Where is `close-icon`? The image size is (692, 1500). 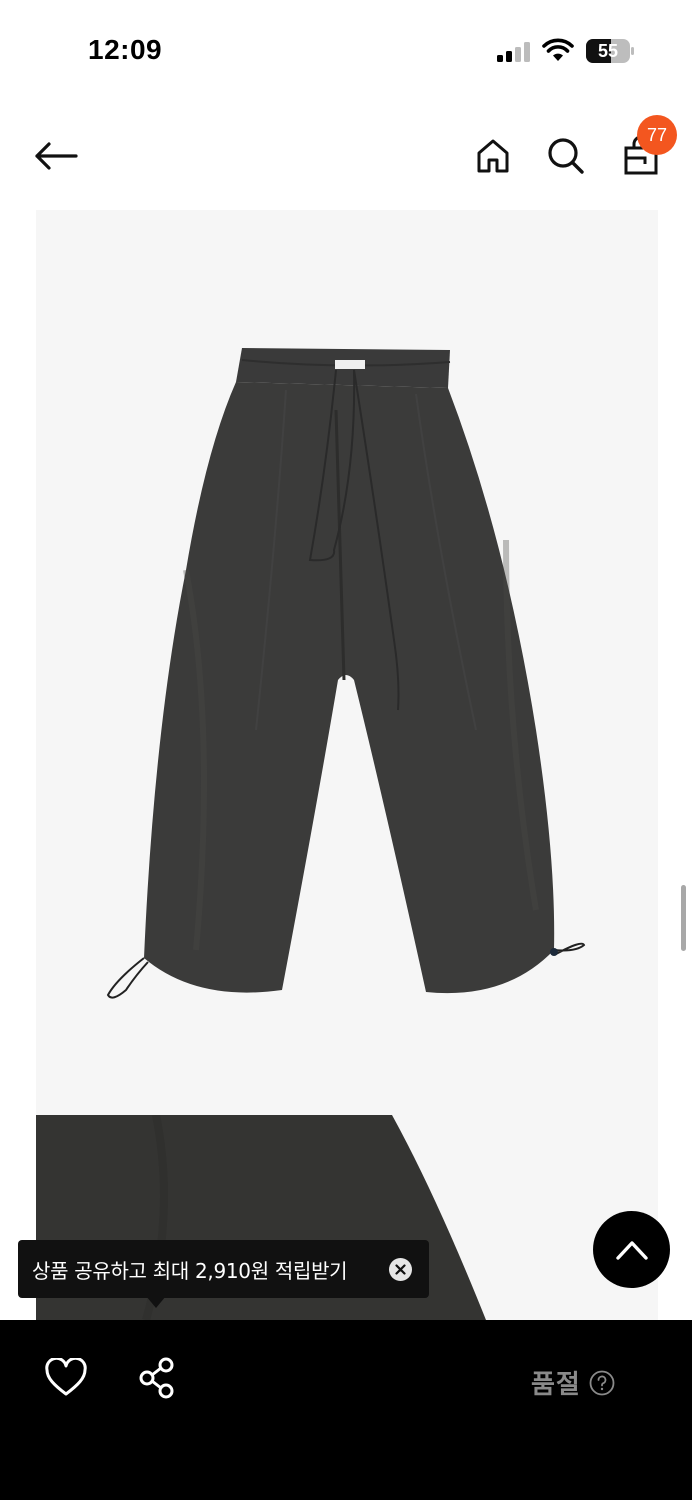 close-icon is located at coordinates (400, 1269).